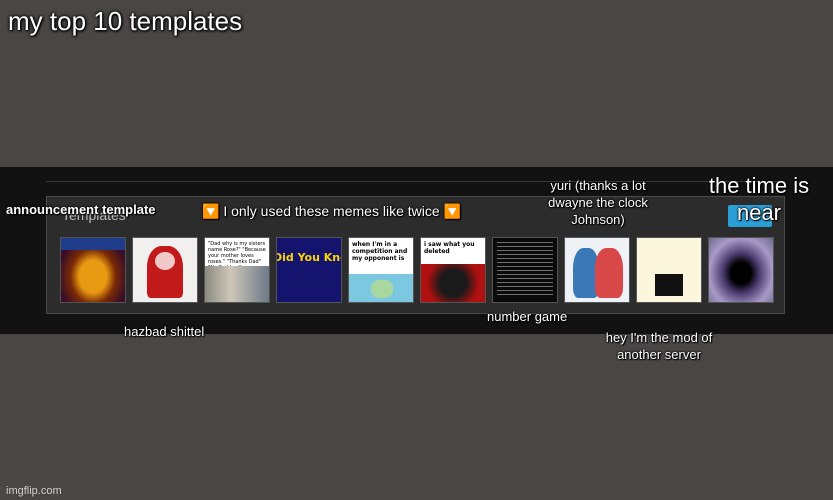 The width and height of the screenshot is (833, 500). Describe the element at coordinates (453, 270) in the screenshot. I see `thumbnail-i-saw-what-you-deleted: i saw what you deleted` at that location.